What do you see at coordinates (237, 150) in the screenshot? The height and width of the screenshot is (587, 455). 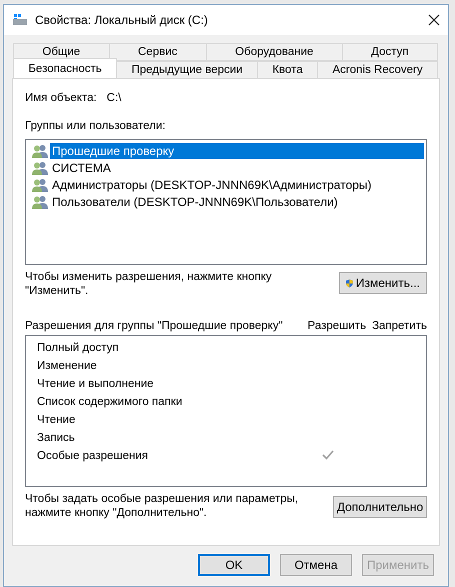 I see `group-item: Прошедшие проверку` at bounding box center [237, 150].